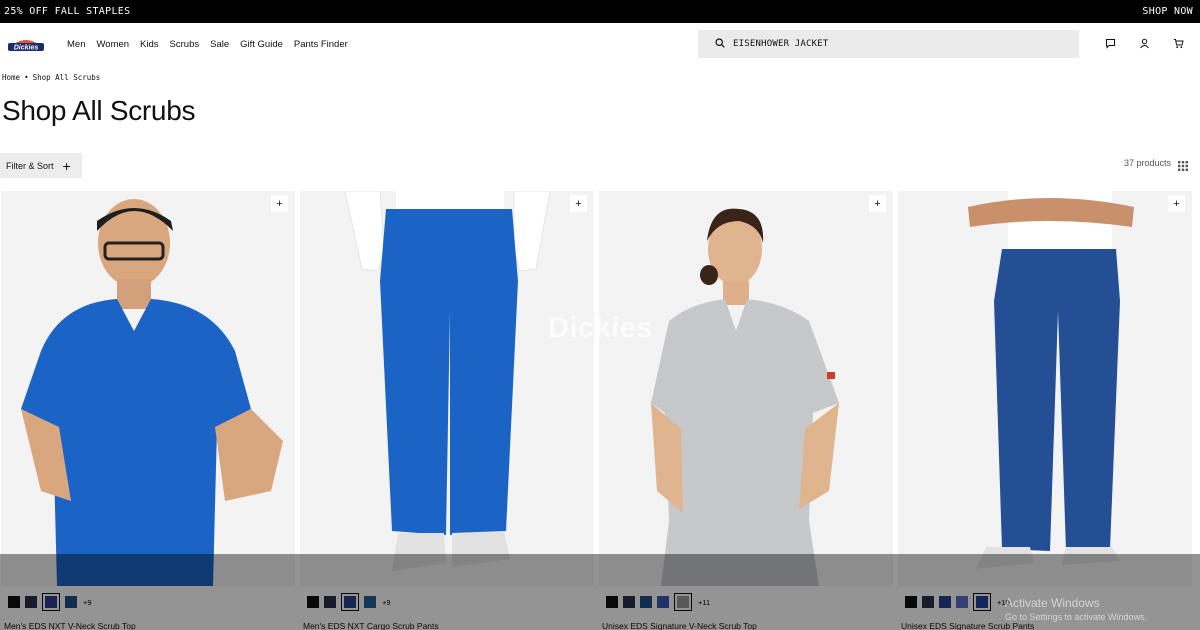 This screenshot has height=630, width=1200. I want to click on color-swatches: +11, so click(658, 602).